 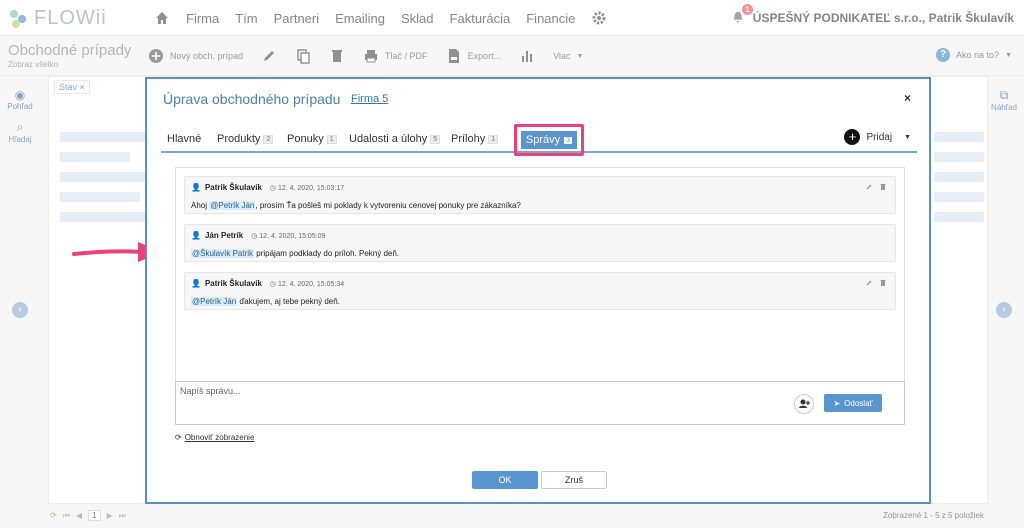 I want to click on user-plus-icon, so click(x=804, y=403).